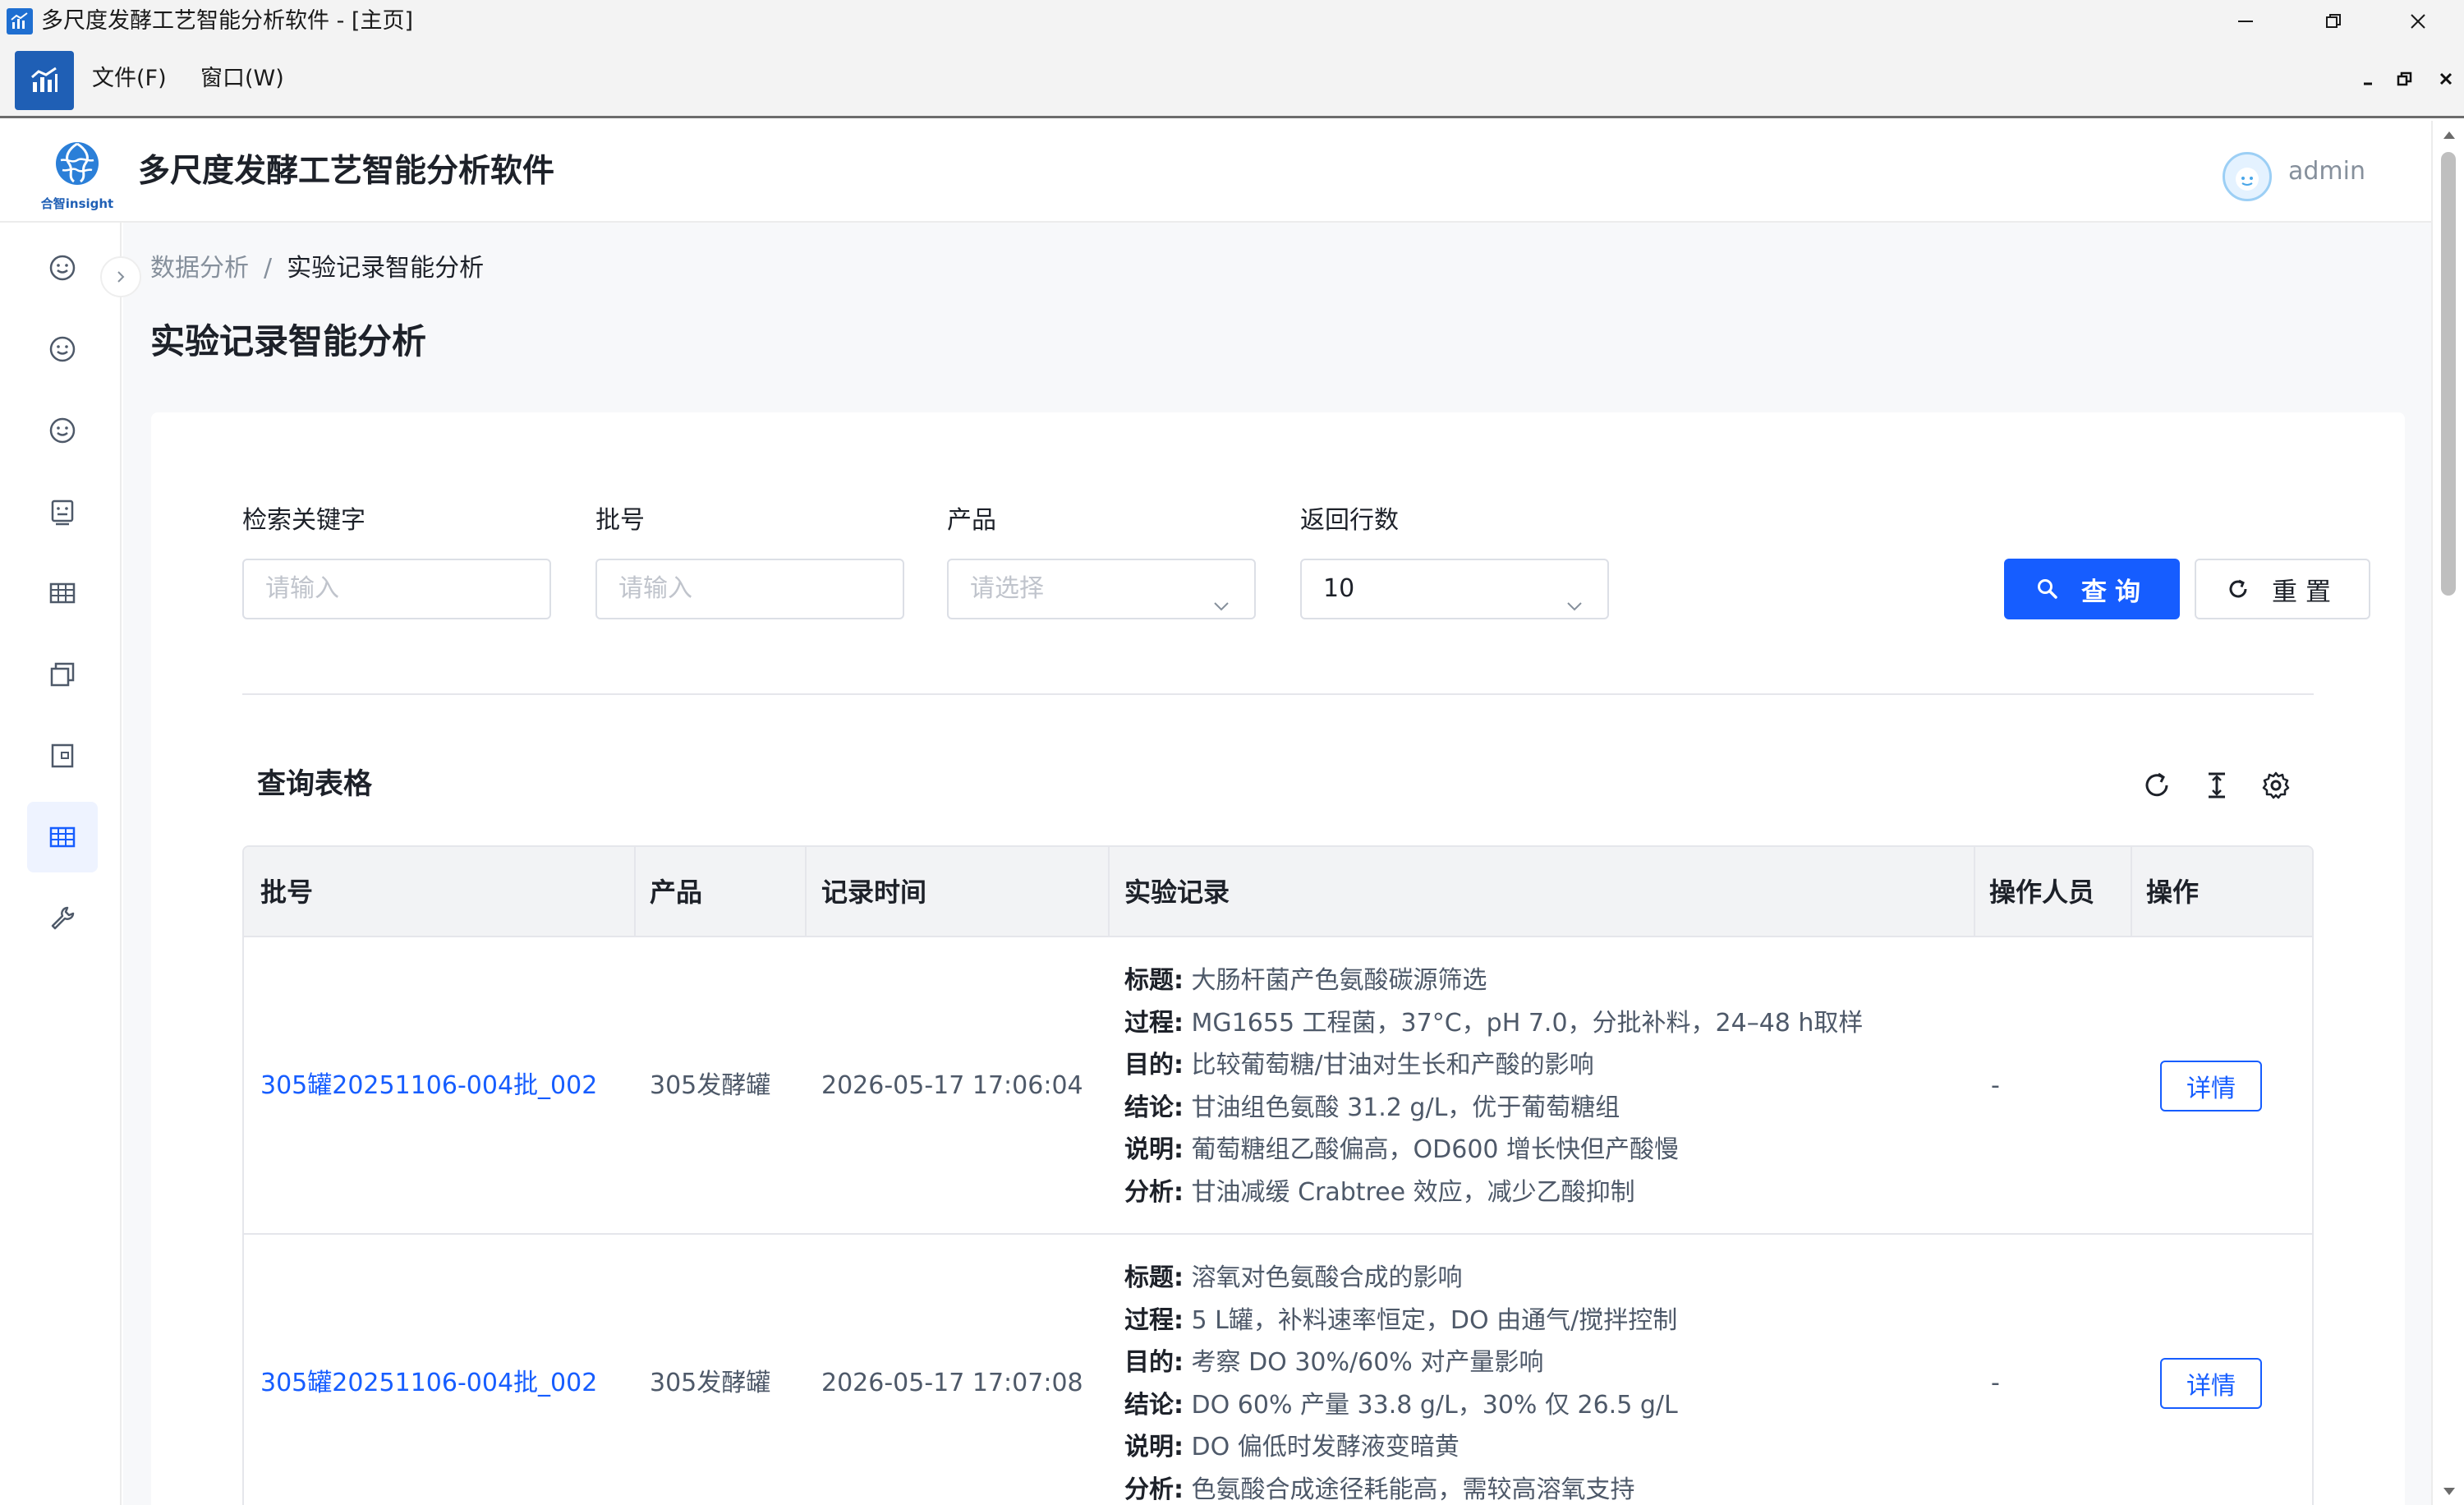  I want to click on record-line: 分析: 甘油减缓 Crabtree 效应，减少乙酸抑制, so click(1493, 1192).